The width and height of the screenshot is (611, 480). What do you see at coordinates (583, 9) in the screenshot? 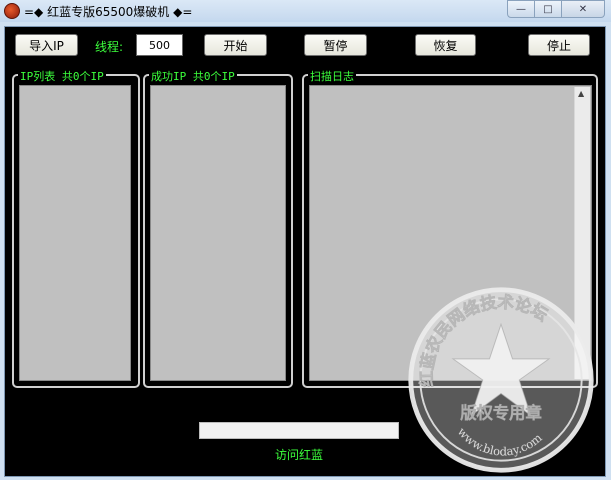
I see `close-button: ✕` at bounding box center [583, 9].